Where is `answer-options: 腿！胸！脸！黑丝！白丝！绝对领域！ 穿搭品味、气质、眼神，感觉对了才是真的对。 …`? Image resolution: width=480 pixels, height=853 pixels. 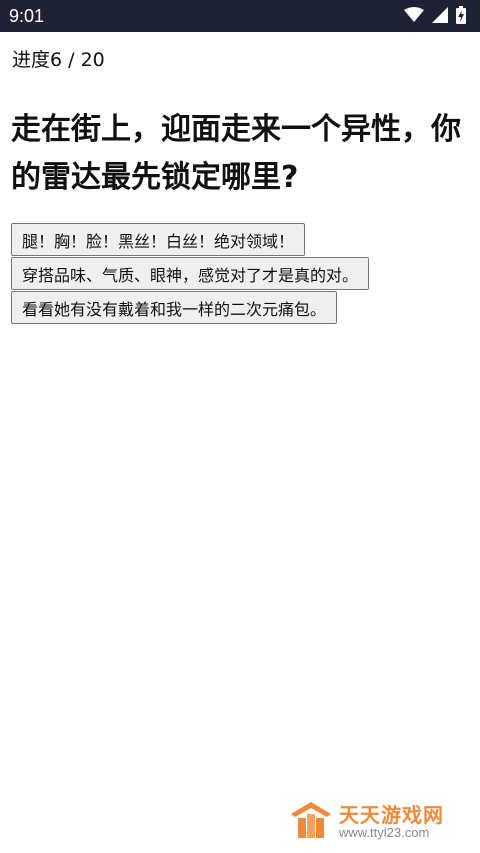
answer-options: 腿！胸！脸！黑丝！白丝！绝对领域！ 穿搭品味、气质、眼神，感觉对了才是真的对。 … is located at coordinates (190, 273).